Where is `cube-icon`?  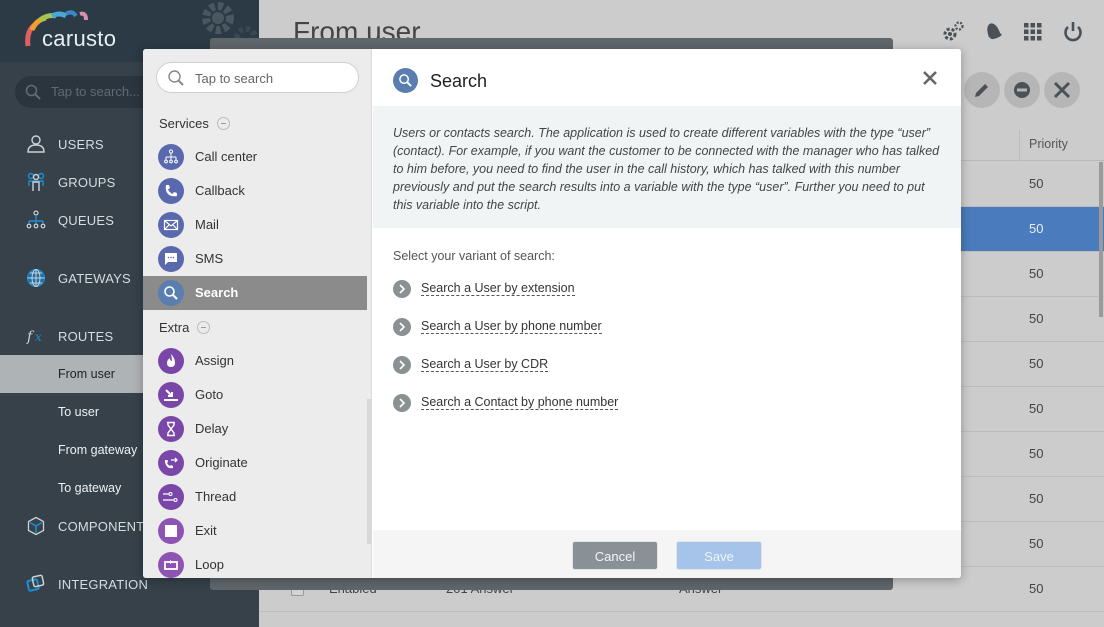 cube-icon is located at coordinates (36, 526).